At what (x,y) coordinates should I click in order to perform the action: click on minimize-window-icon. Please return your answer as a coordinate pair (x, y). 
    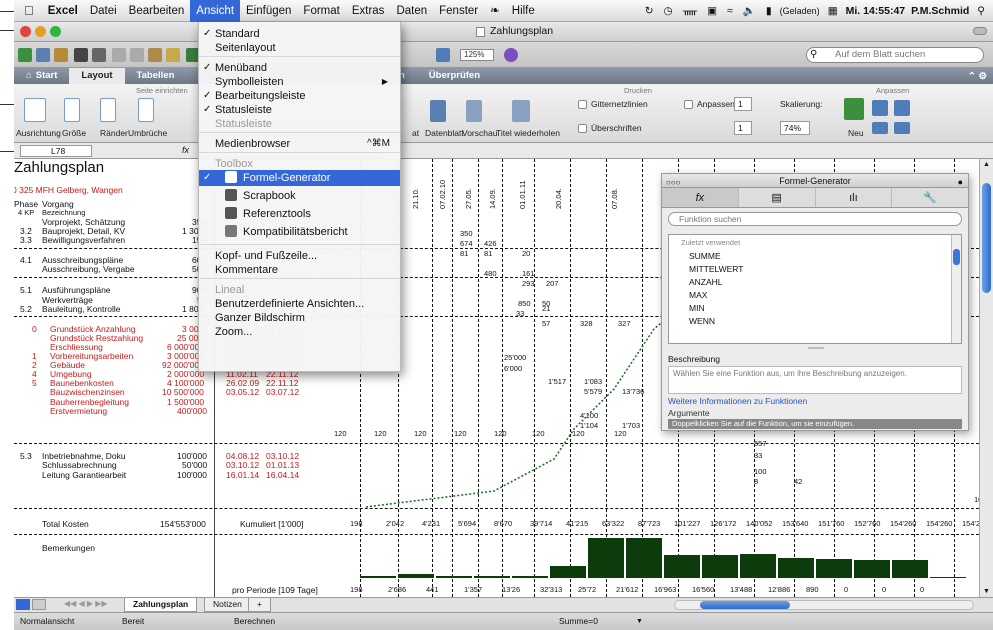
    Looking at the image, I should click on (40, 31).